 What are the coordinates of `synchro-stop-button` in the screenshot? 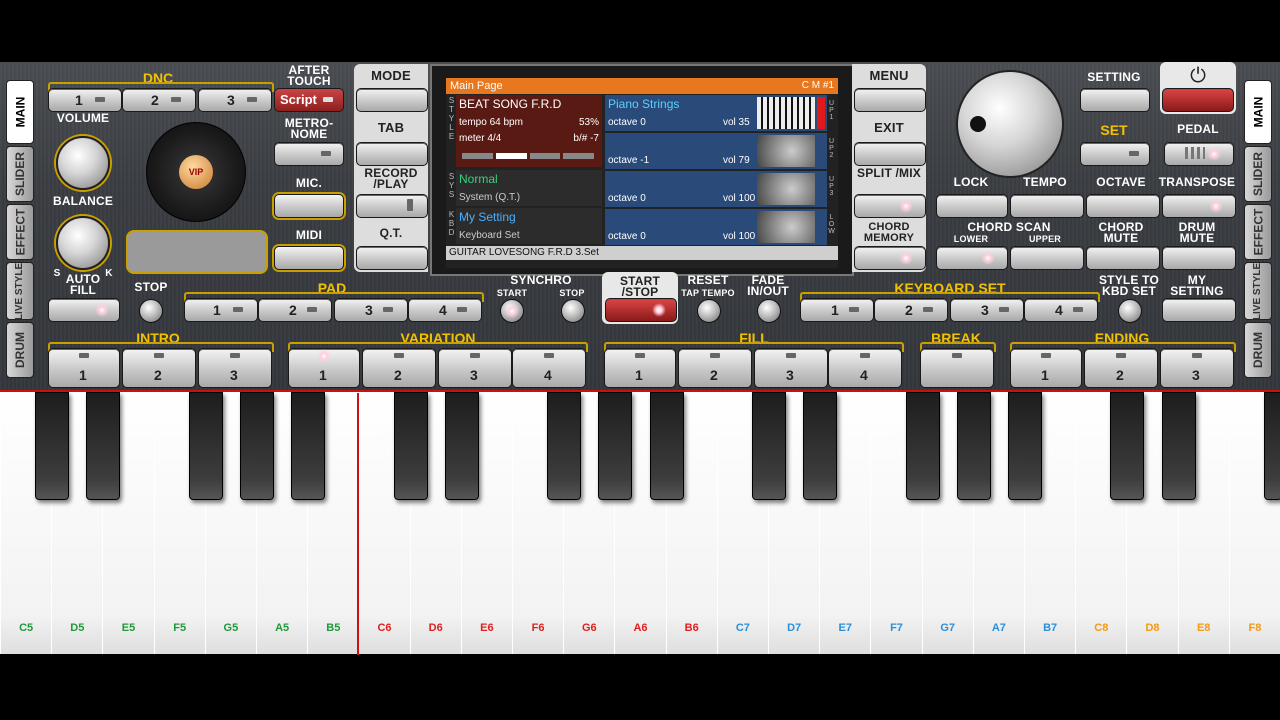 It's located at (573, 311).